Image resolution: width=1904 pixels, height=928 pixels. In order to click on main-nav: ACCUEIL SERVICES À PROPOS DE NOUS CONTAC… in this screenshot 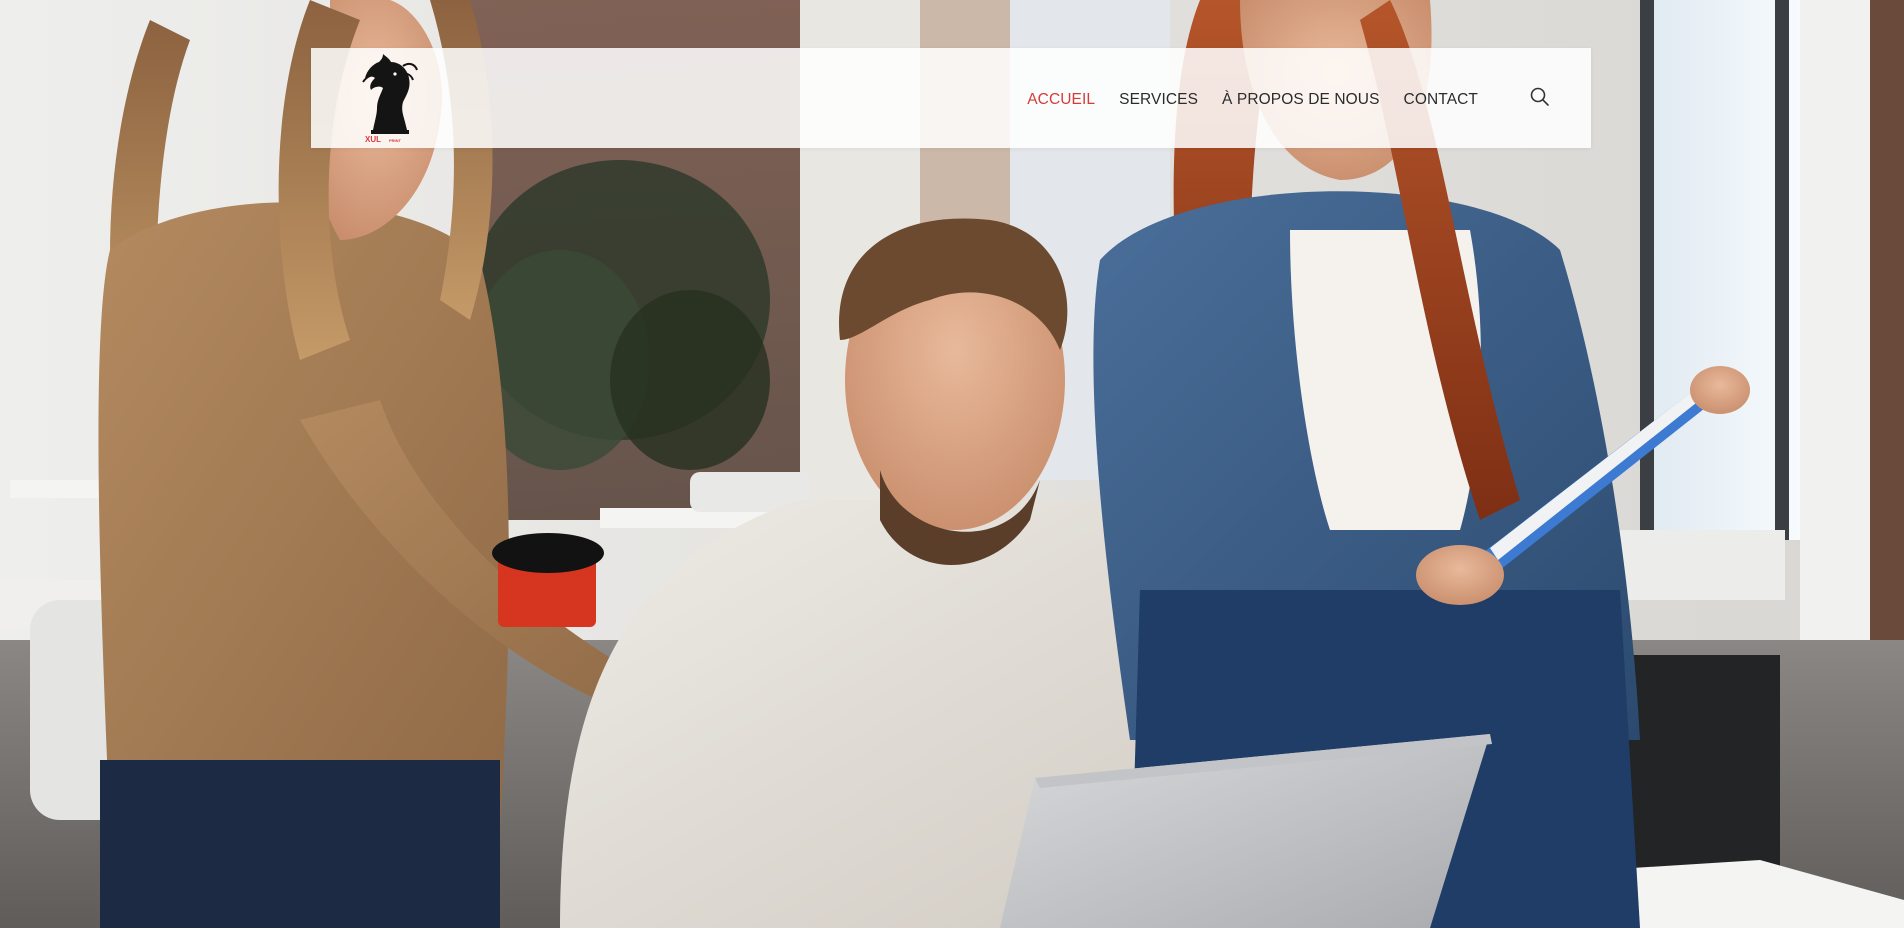, I will do `click(1252, 98)`.